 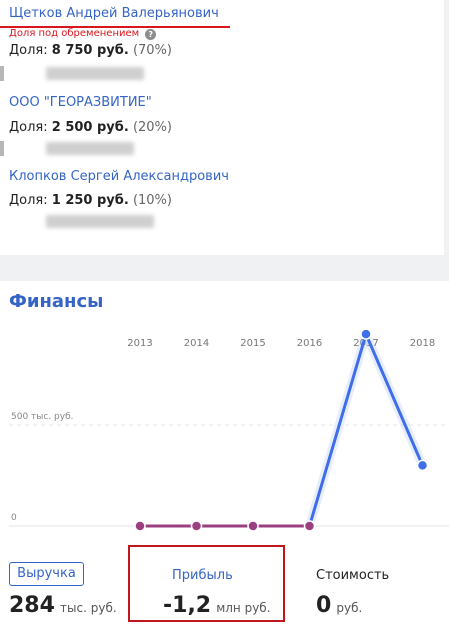 I want to click on founder-name-link: ООО "ГЕОРАЗВИТИЕ", so click(x=80, y=103).